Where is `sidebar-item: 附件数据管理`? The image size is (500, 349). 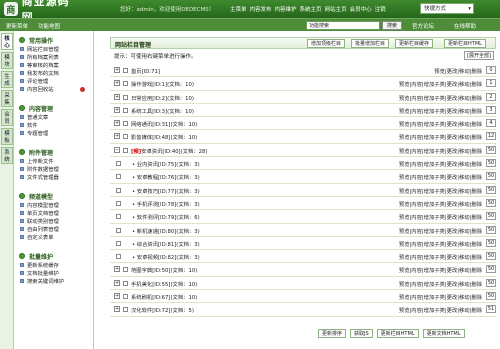 sidebar-item: 附件数据管理 is located at coordinates (54, 169).